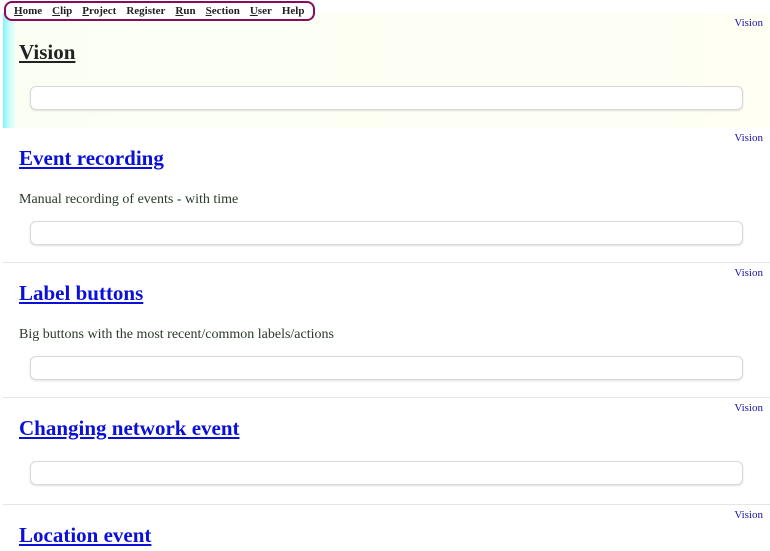 The height and width of the screenshot is (551, 770). I want to click on menu-label: Register, so click(146, 11).